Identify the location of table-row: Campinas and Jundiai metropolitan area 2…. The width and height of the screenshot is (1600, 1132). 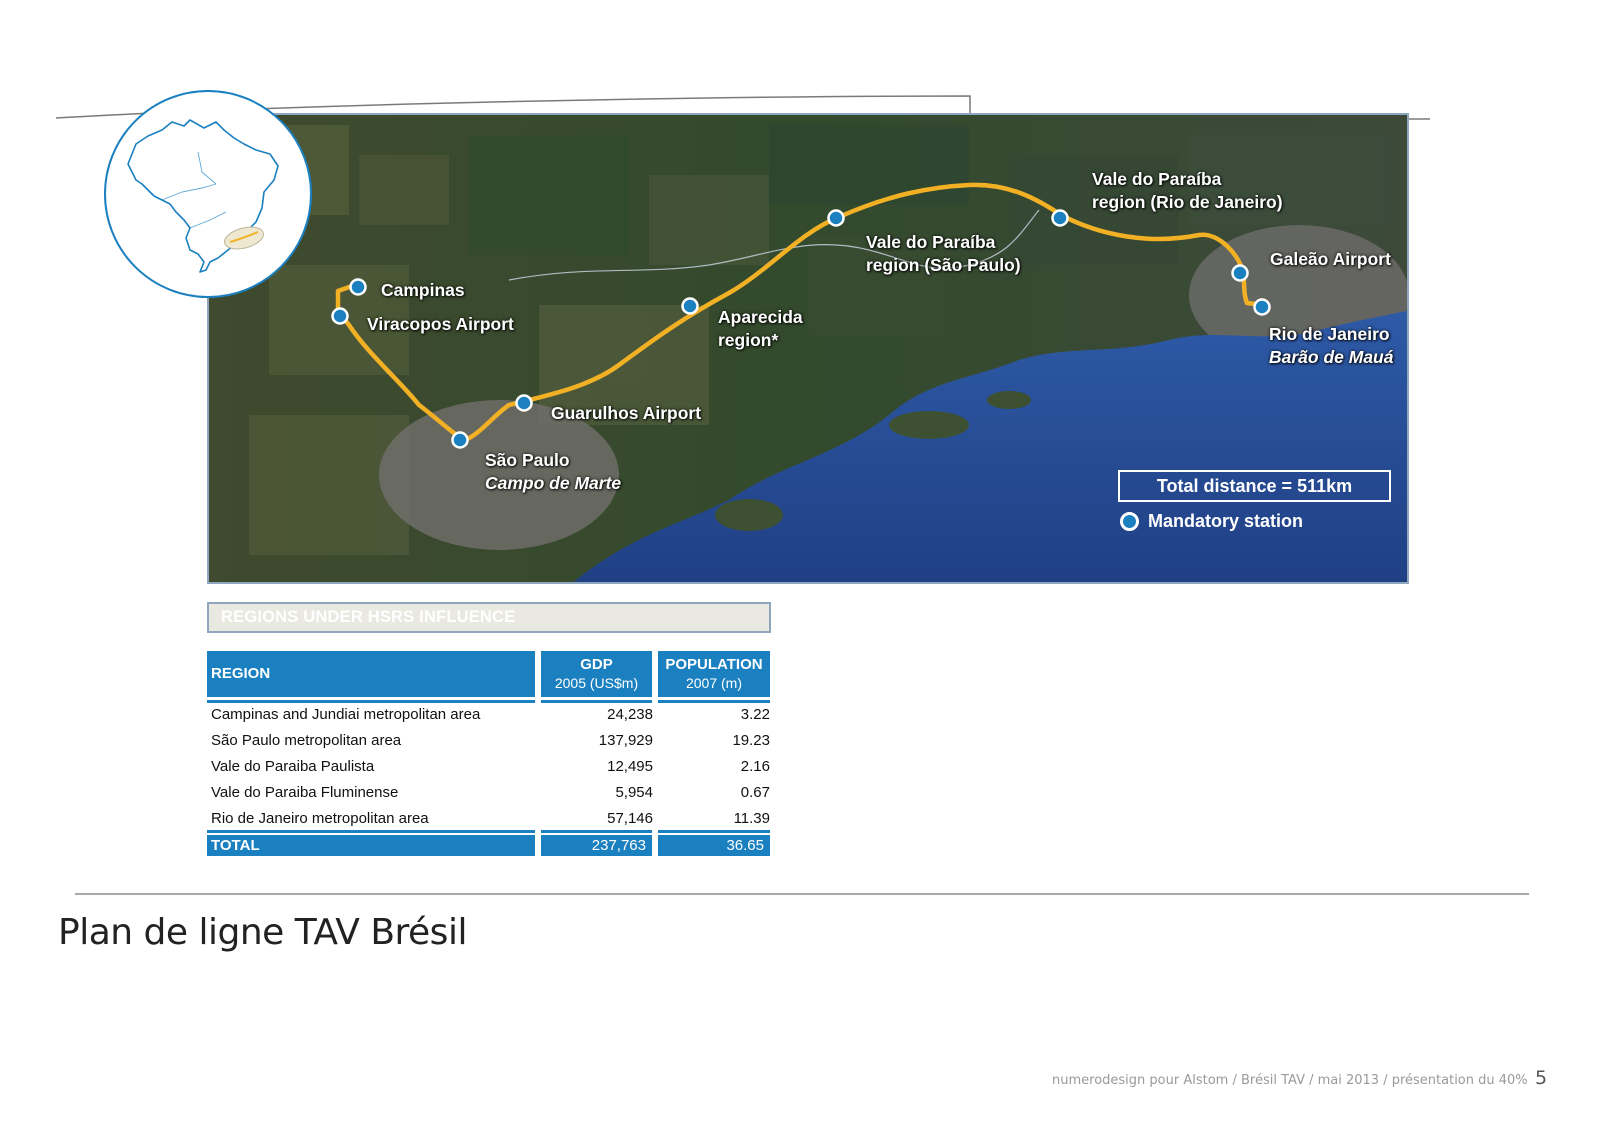
(490, 714).